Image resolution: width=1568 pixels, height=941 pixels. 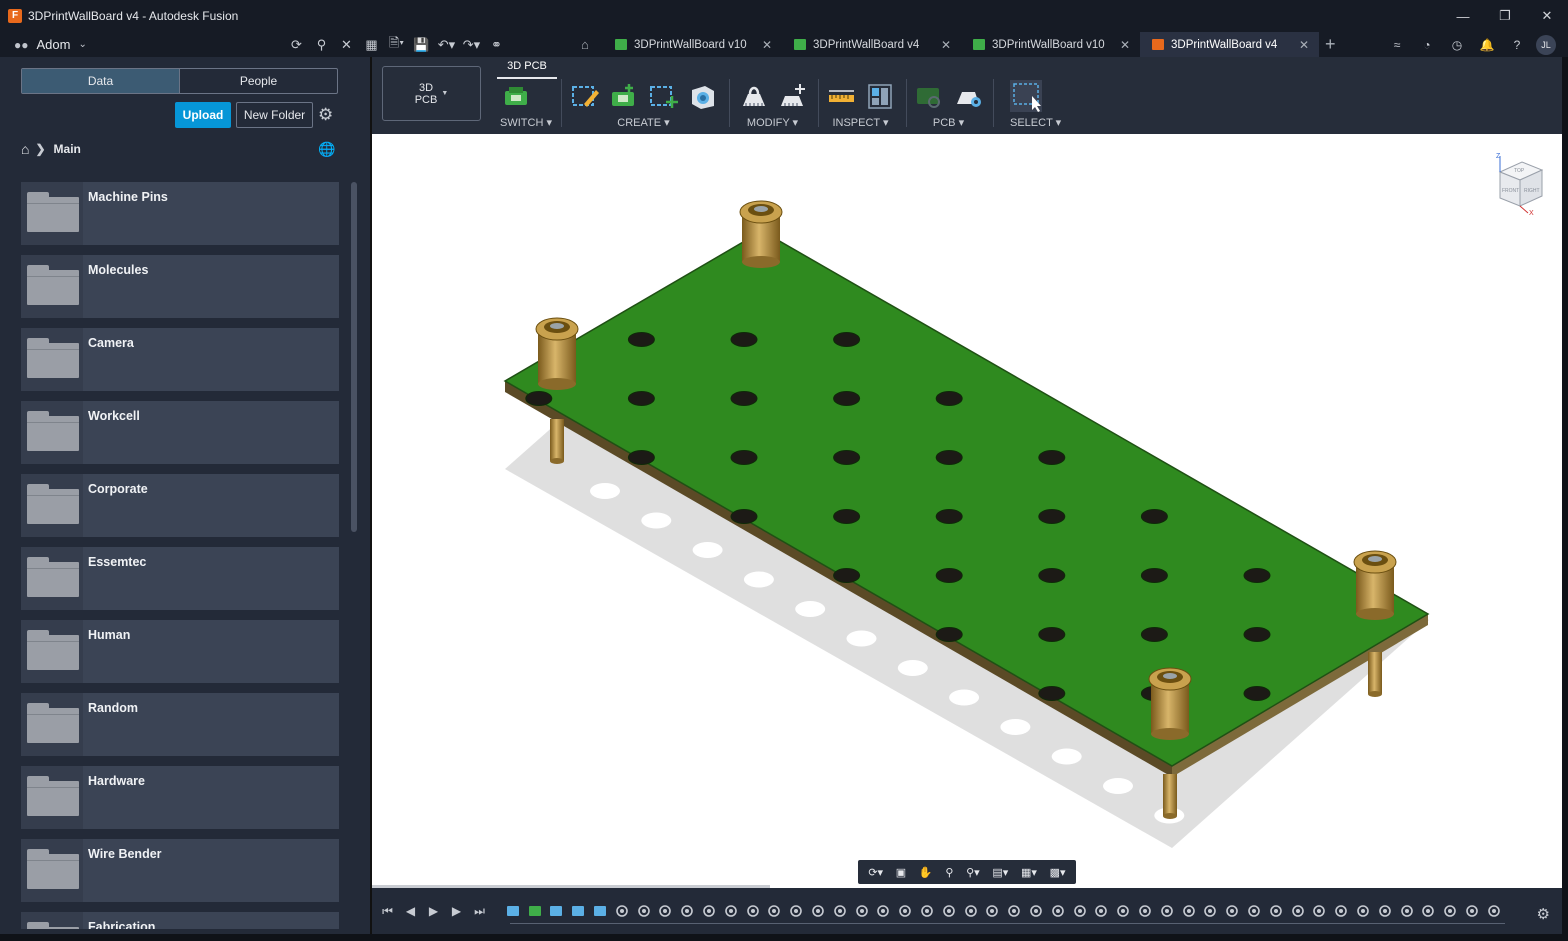 What do you see at coordinates (371, 45) in the screenshot?
I see `grid-menu-icon: ▦` at bounding box center [371, 45].